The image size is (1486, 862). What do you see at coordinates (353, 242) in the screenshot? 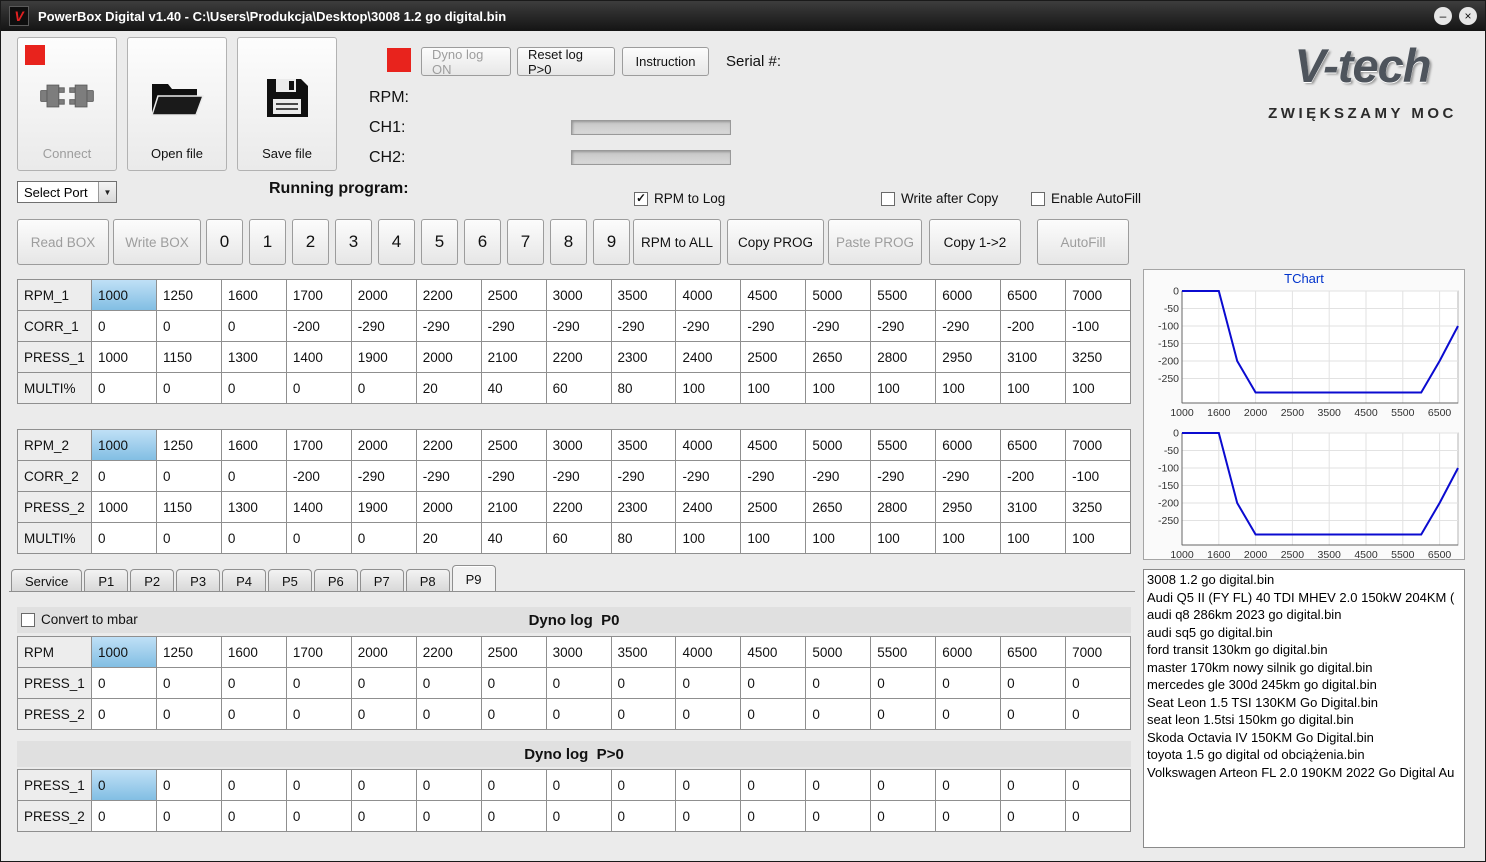
I see `digit-button-3: 3` at bounding box center [353, 242].